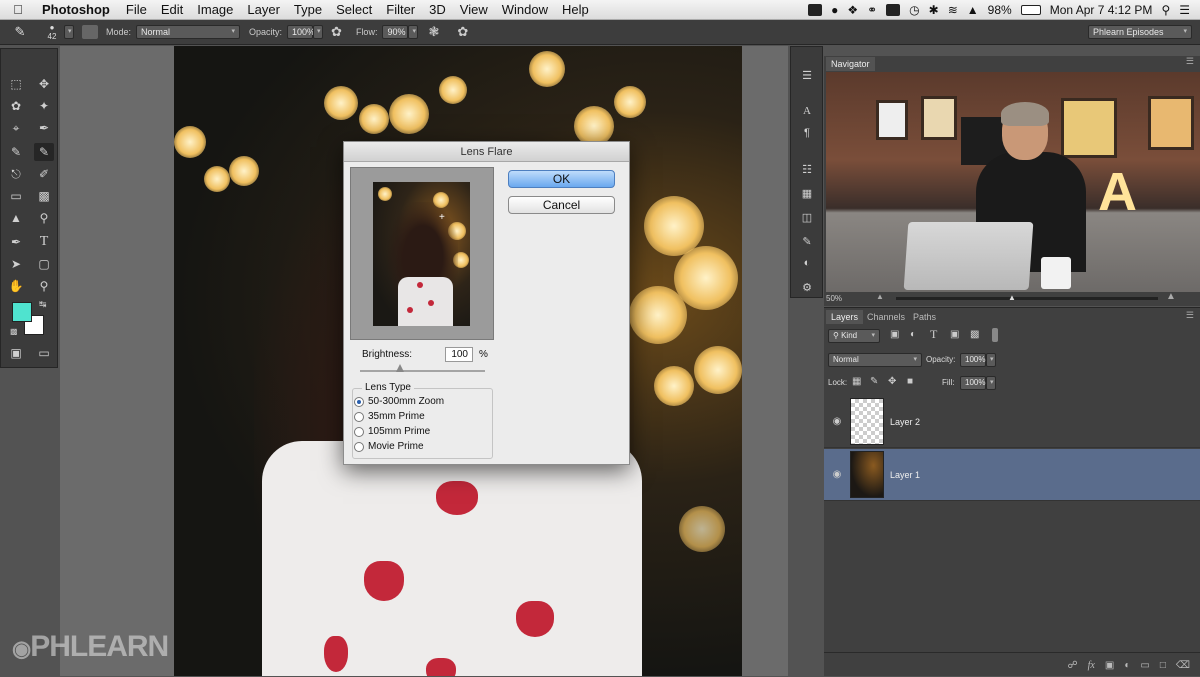 The width and height of the screenshot is (1200, 677). What do you see at coordinates (44, 152) in the screenshot?
I see `brush-tool-icon: ✎` at bounding box center [44, 152].